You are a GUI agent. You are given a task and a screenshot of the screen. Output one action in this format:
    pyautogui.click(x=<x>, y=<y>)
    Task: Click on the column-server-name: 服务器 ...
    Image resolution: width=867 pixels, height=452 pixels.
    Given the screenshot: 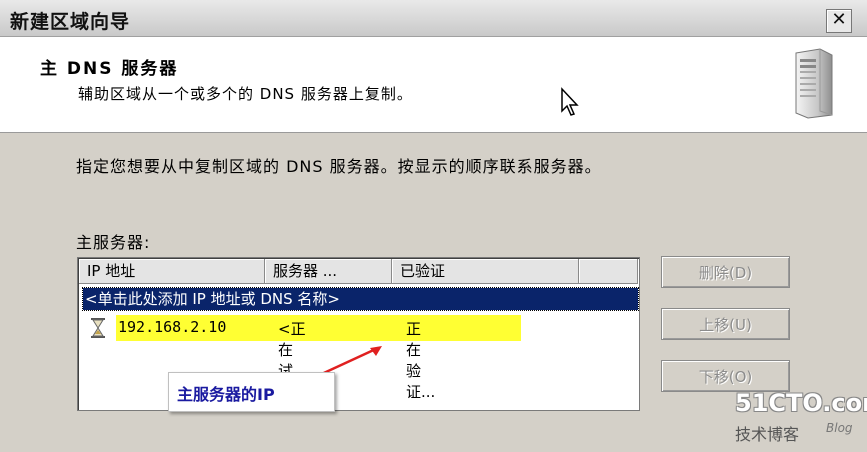 What is the action you would take?
    pyautogui.click(x=328, y=271)
    